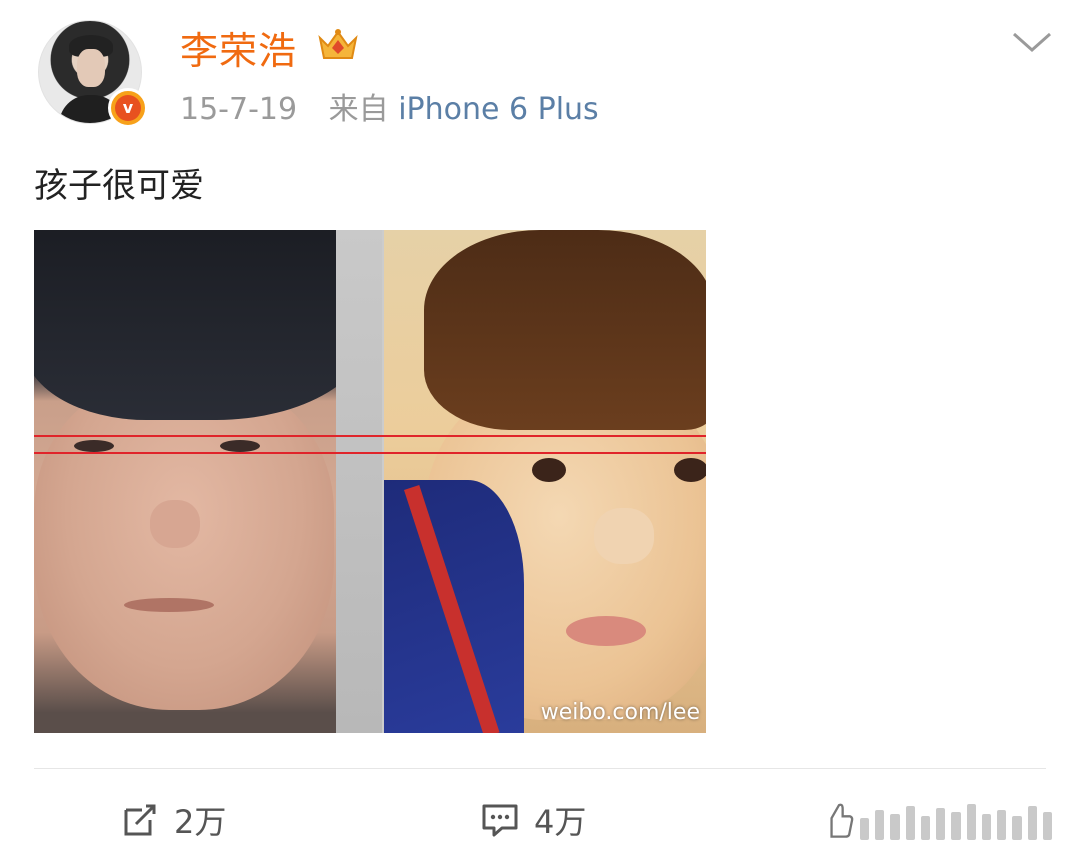  Describe the element at coordinates (690, 470) in the screenshot. I see `child-eye-right` at that location.